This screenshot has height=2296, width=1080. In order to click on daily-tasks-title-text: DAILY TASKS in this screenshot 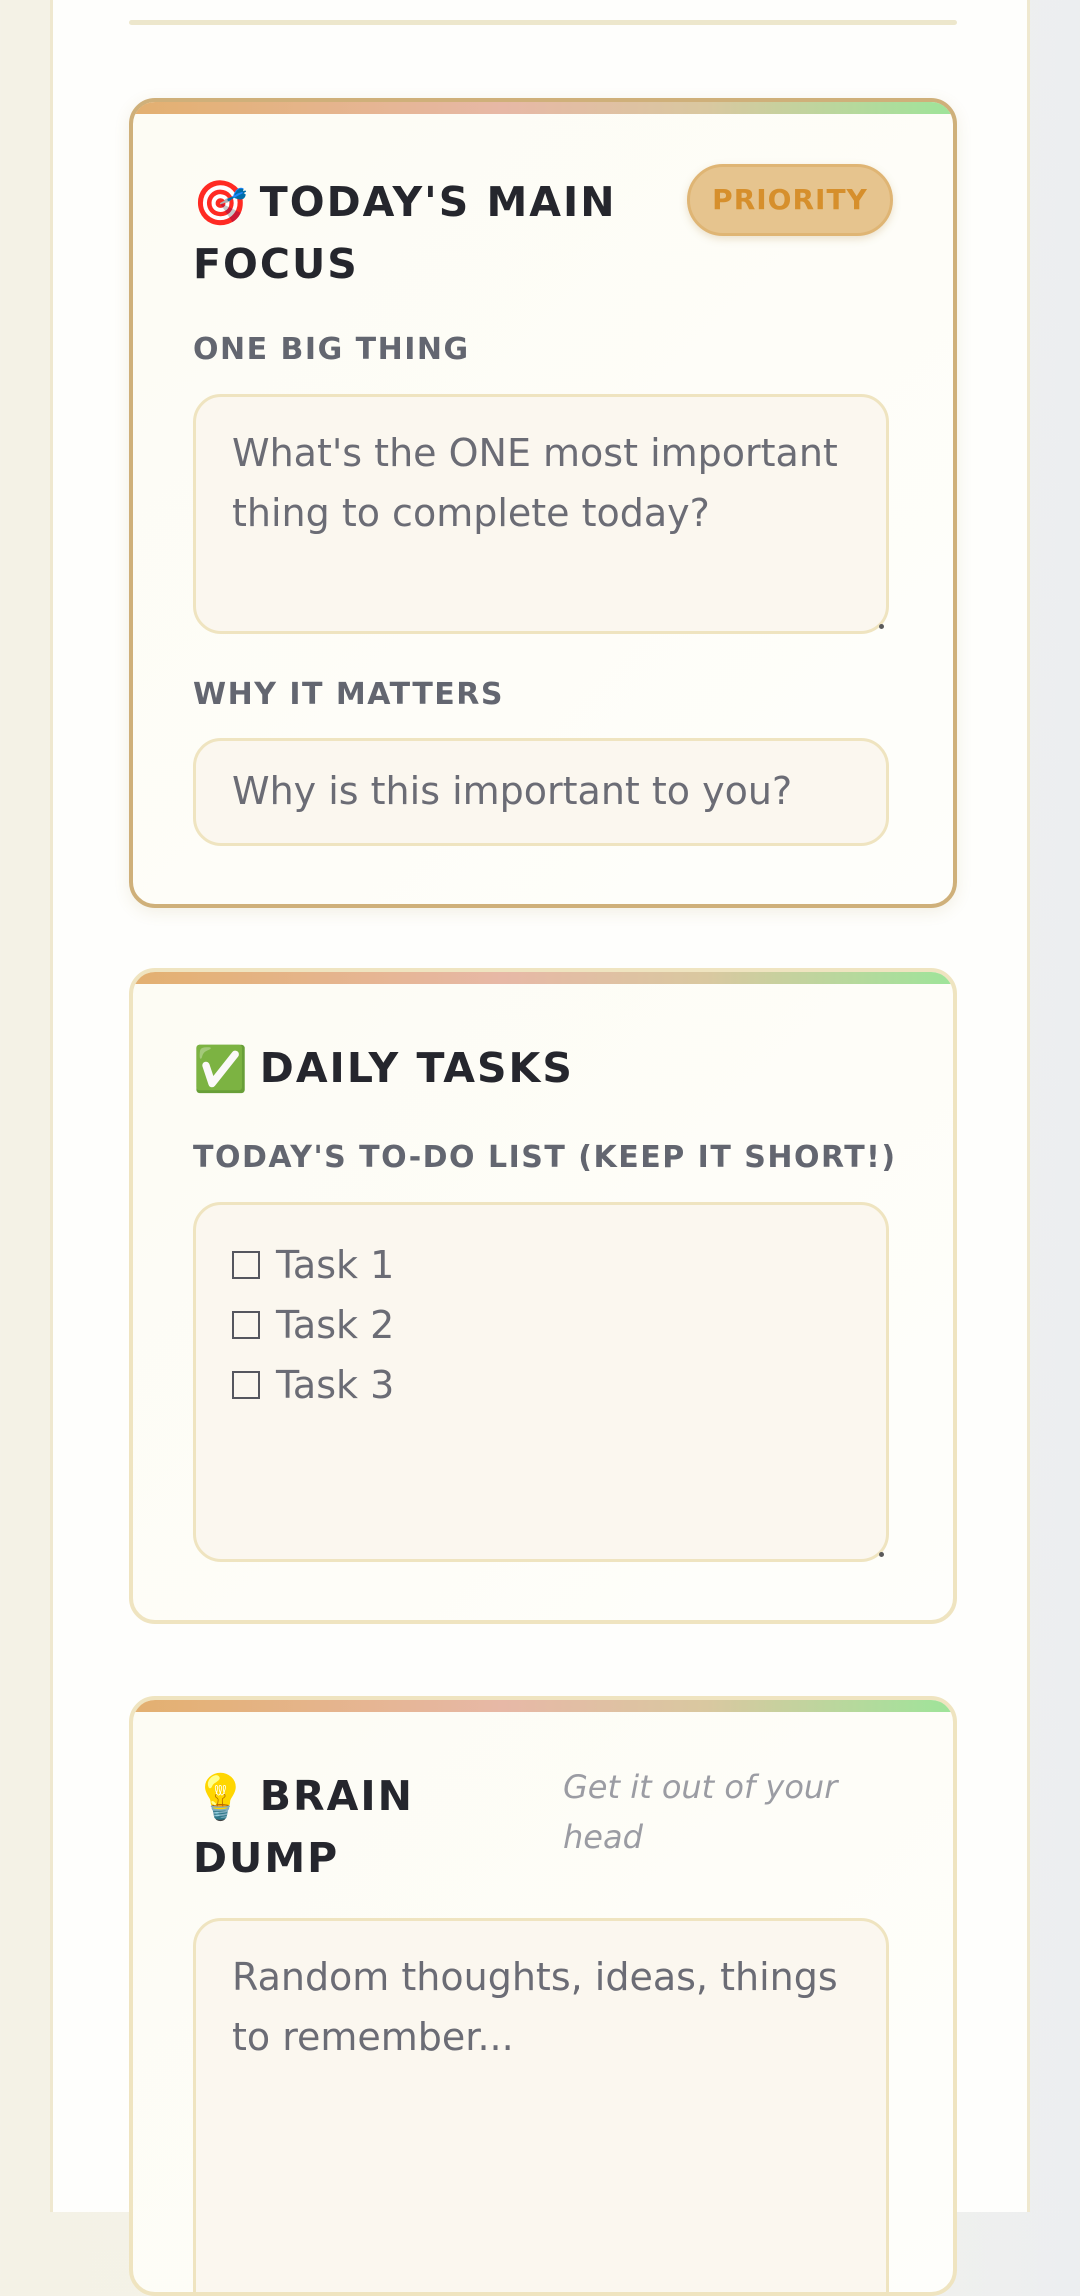, I will do `click(416, 1068)`.